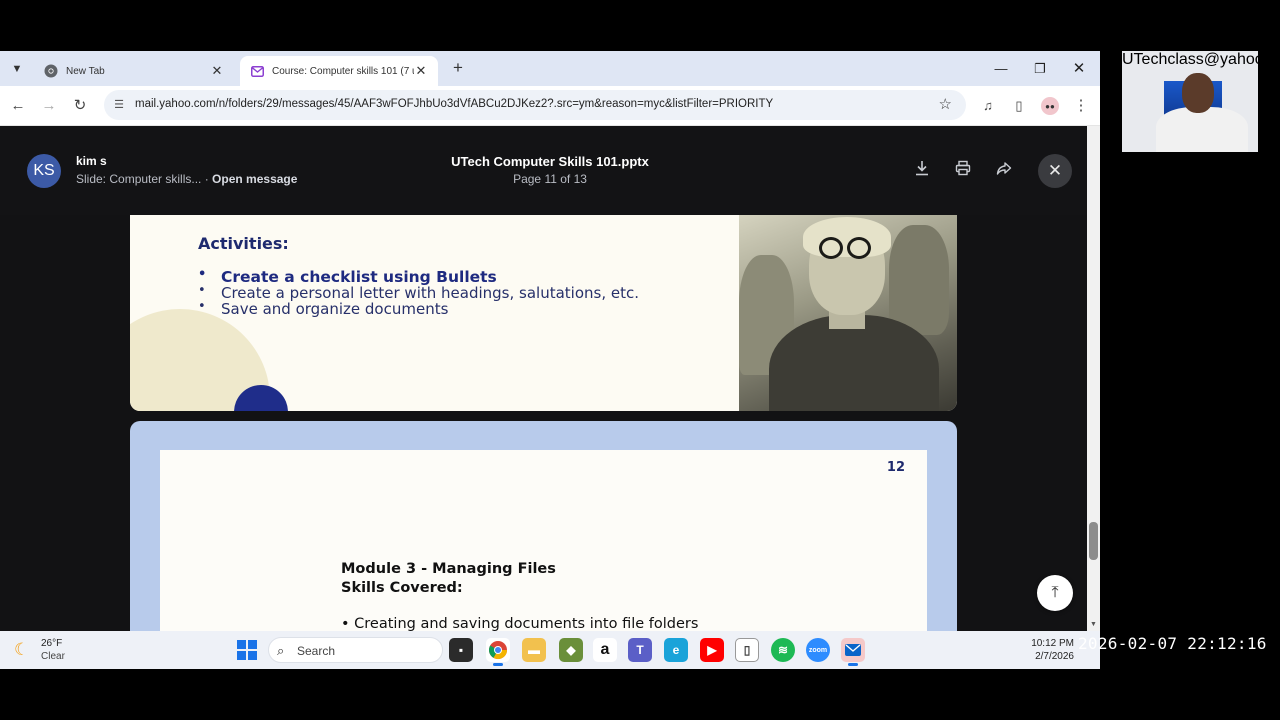 The image size is (1280, 720). What do you see at coordinates (640, 650) in the screenshot?
I see `teams-icon: T` at bounding box center [640, 650].